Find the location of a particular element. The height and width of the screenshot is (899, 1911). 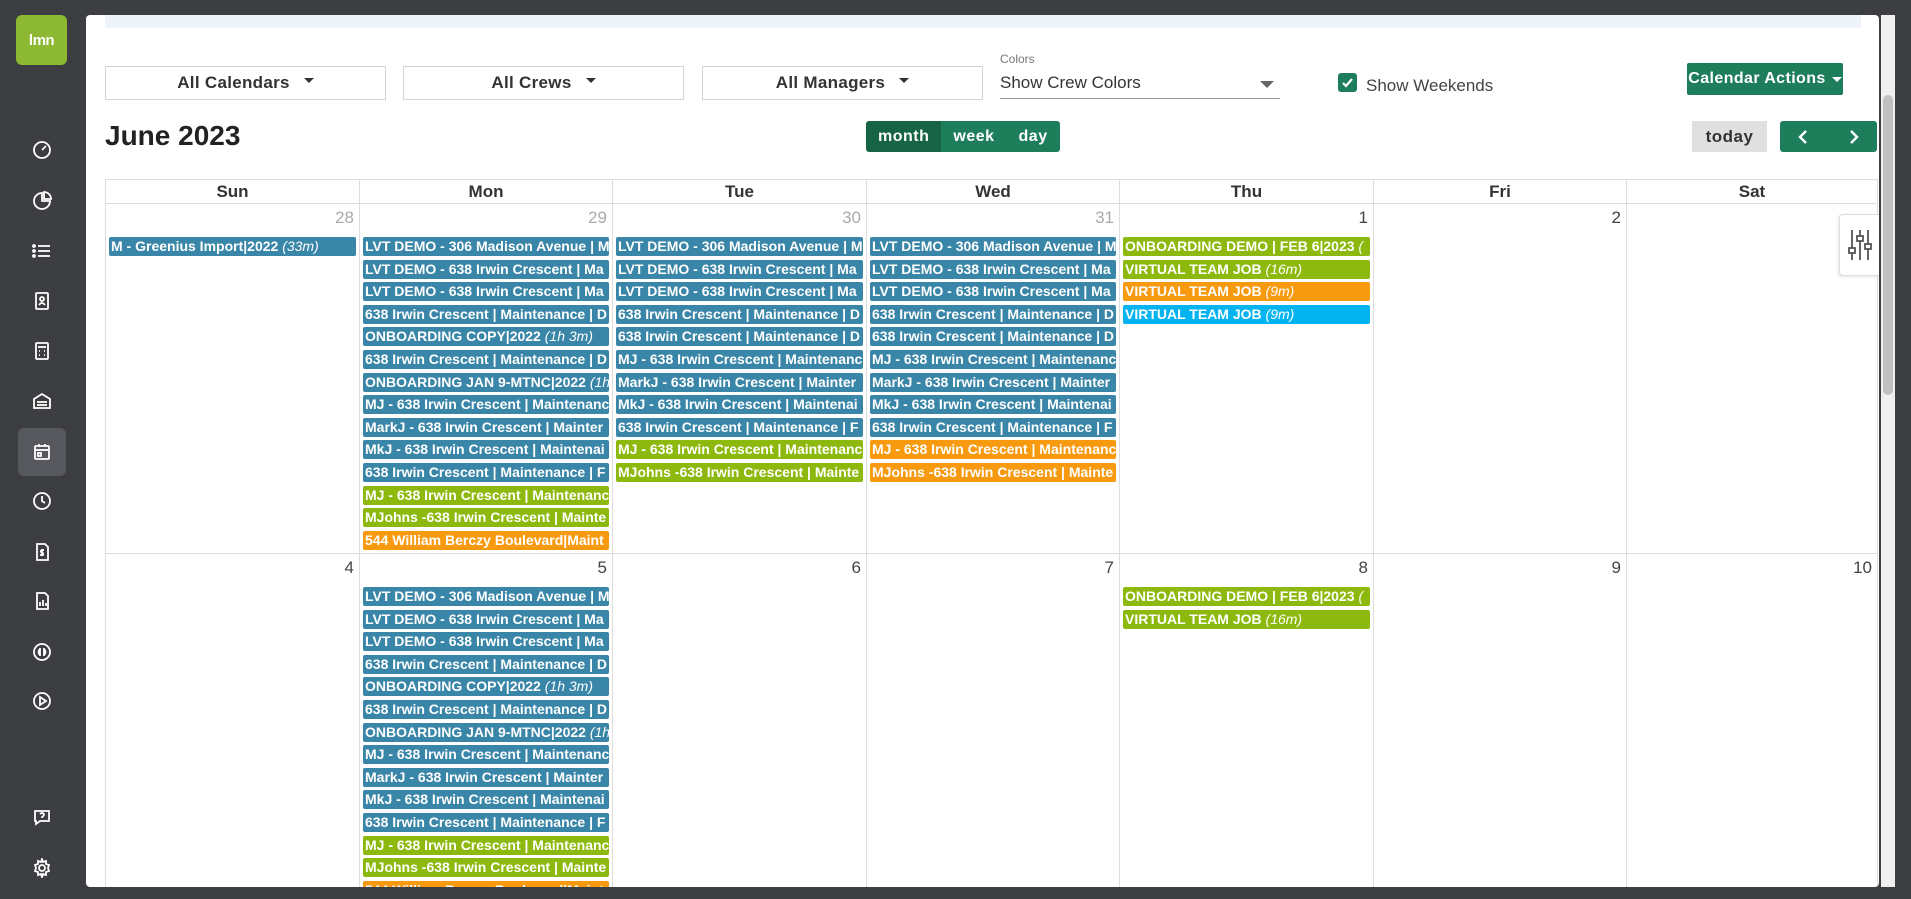

filter-panel-tab is located at coordinates (1859, 245).